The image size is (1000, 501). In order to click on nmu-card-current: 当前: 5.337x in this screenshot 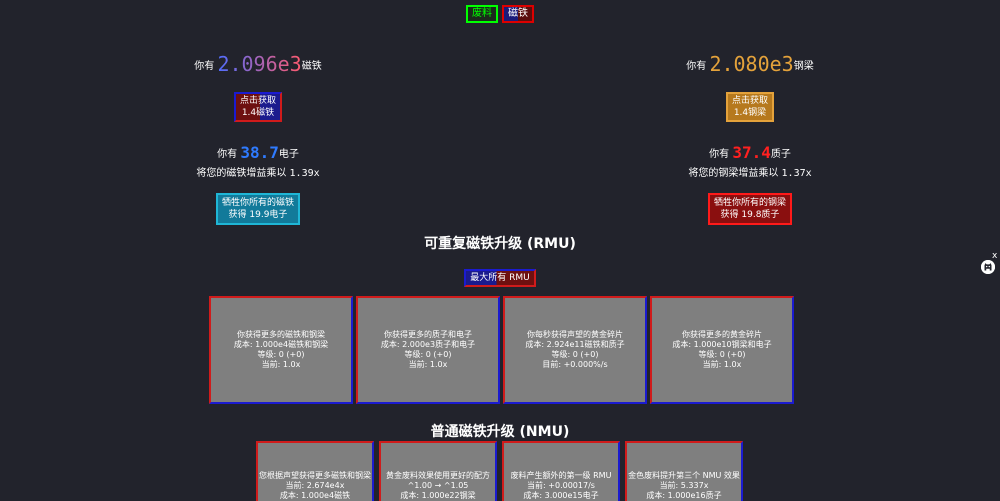, I will do `click(684, 485)`.